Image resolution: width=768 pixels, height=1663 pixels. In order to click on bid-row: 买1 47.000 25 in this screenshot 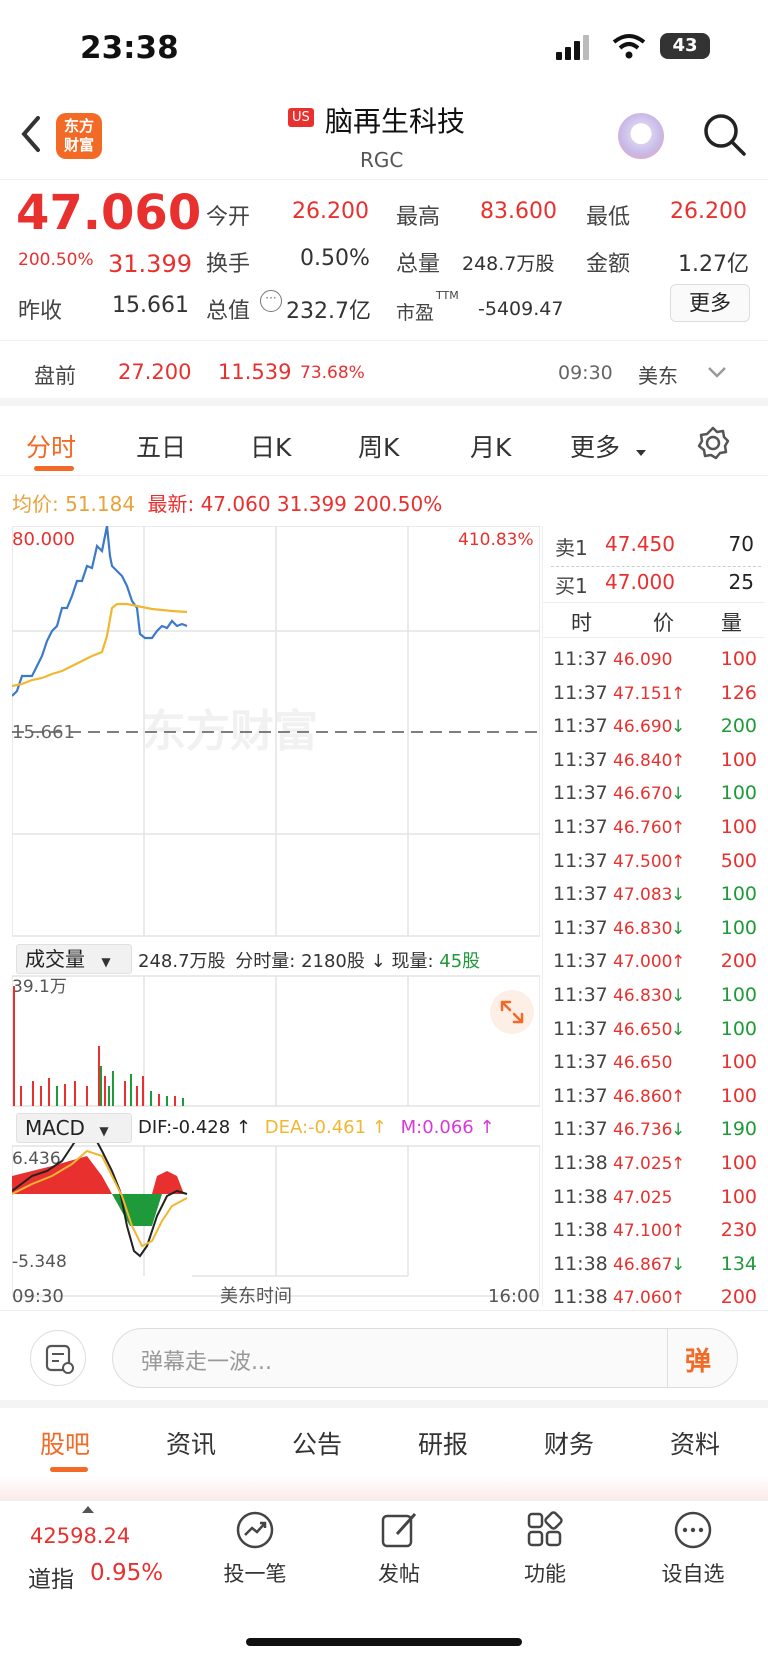, I will do `click(657, 588)`.